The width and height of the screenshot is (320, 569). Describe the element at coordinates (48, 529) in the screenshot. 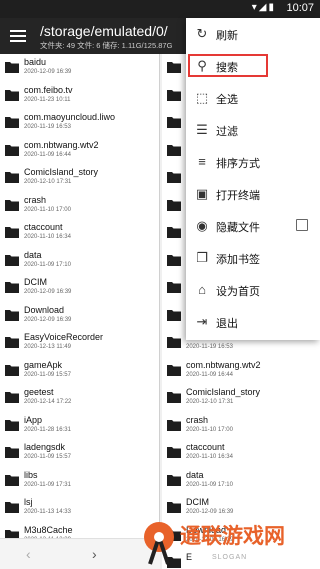

I see `file-name: M3u8Cache` at that location.